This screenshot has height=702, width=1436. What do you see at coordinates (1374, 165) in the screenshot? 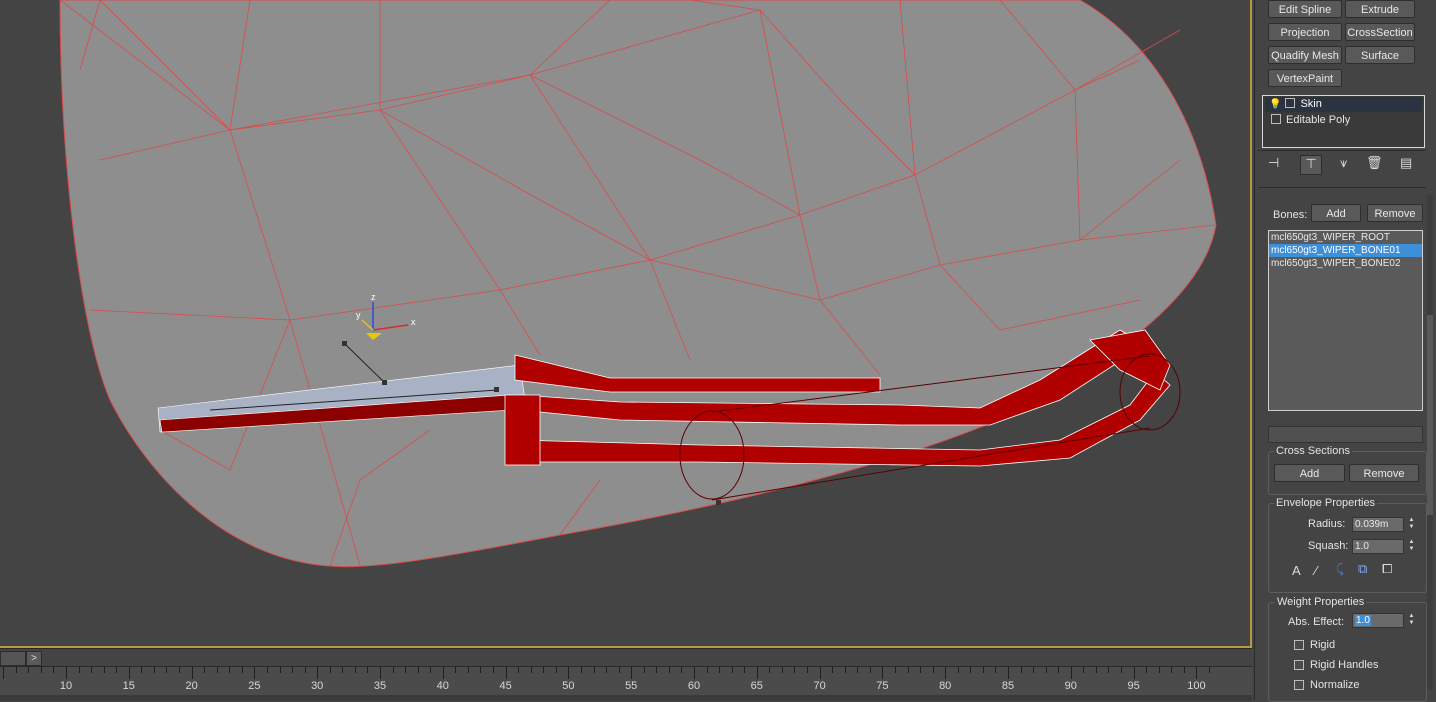
I see `remove-modifier-icon: 🗑` at bounding box center [1374, 165].